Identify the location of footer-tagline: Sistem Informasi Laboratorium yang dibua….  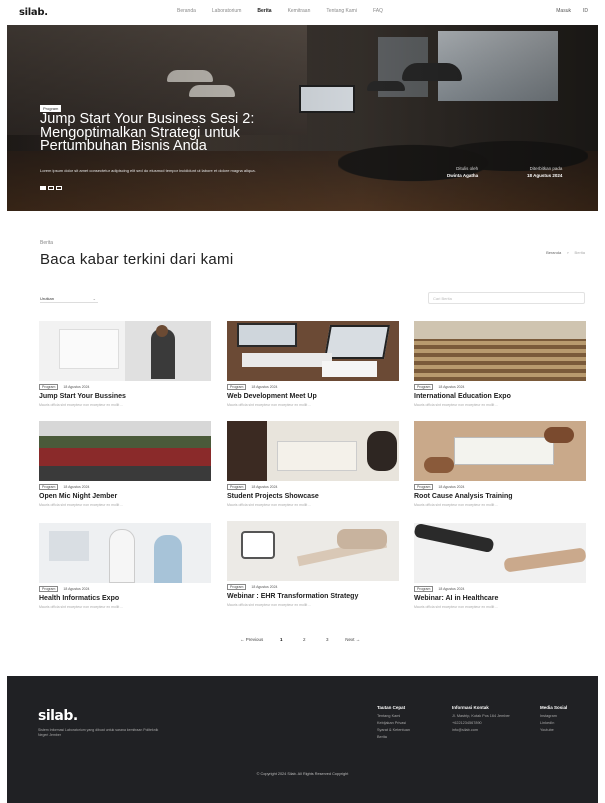
(98, 732).